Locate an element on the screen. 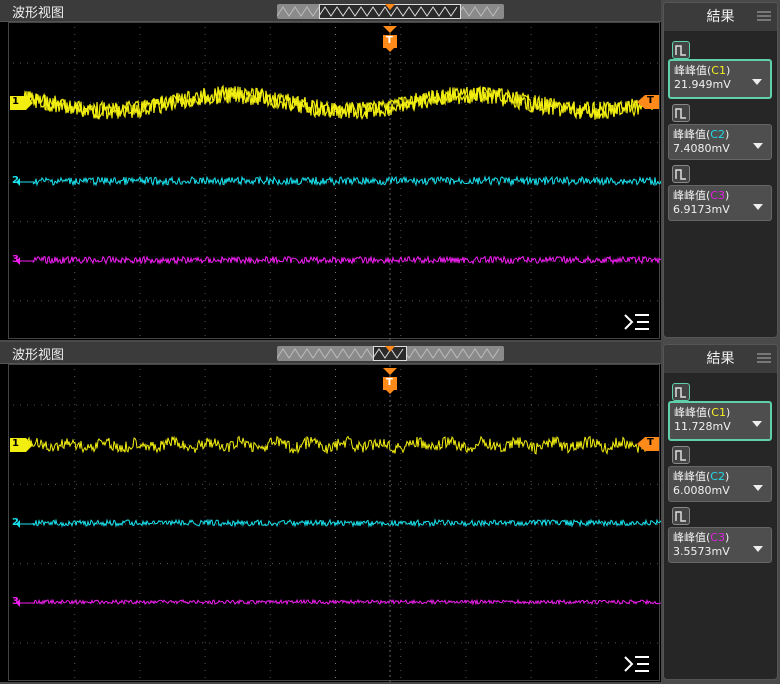 The height and width of the screenshot is (684, 780). measurement-value: 11.728mV is located at coordinates (702, 426).